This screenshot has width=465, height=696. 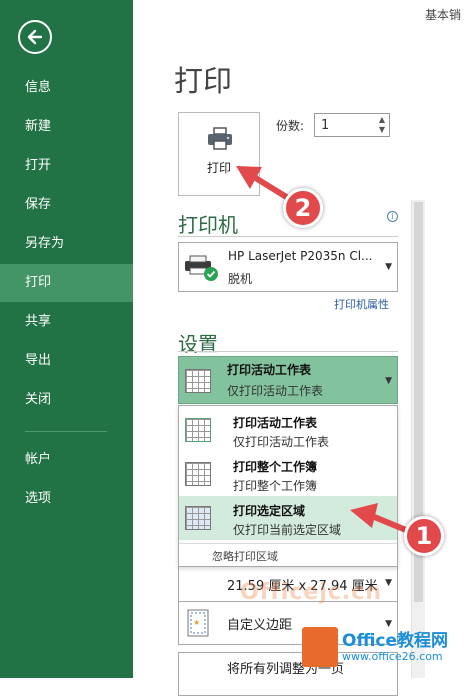 What do you see at coordinates (395, 641) in the screenshot?
I see `watermark-logo-name: Office教程网` at bounding box center [395, 641].